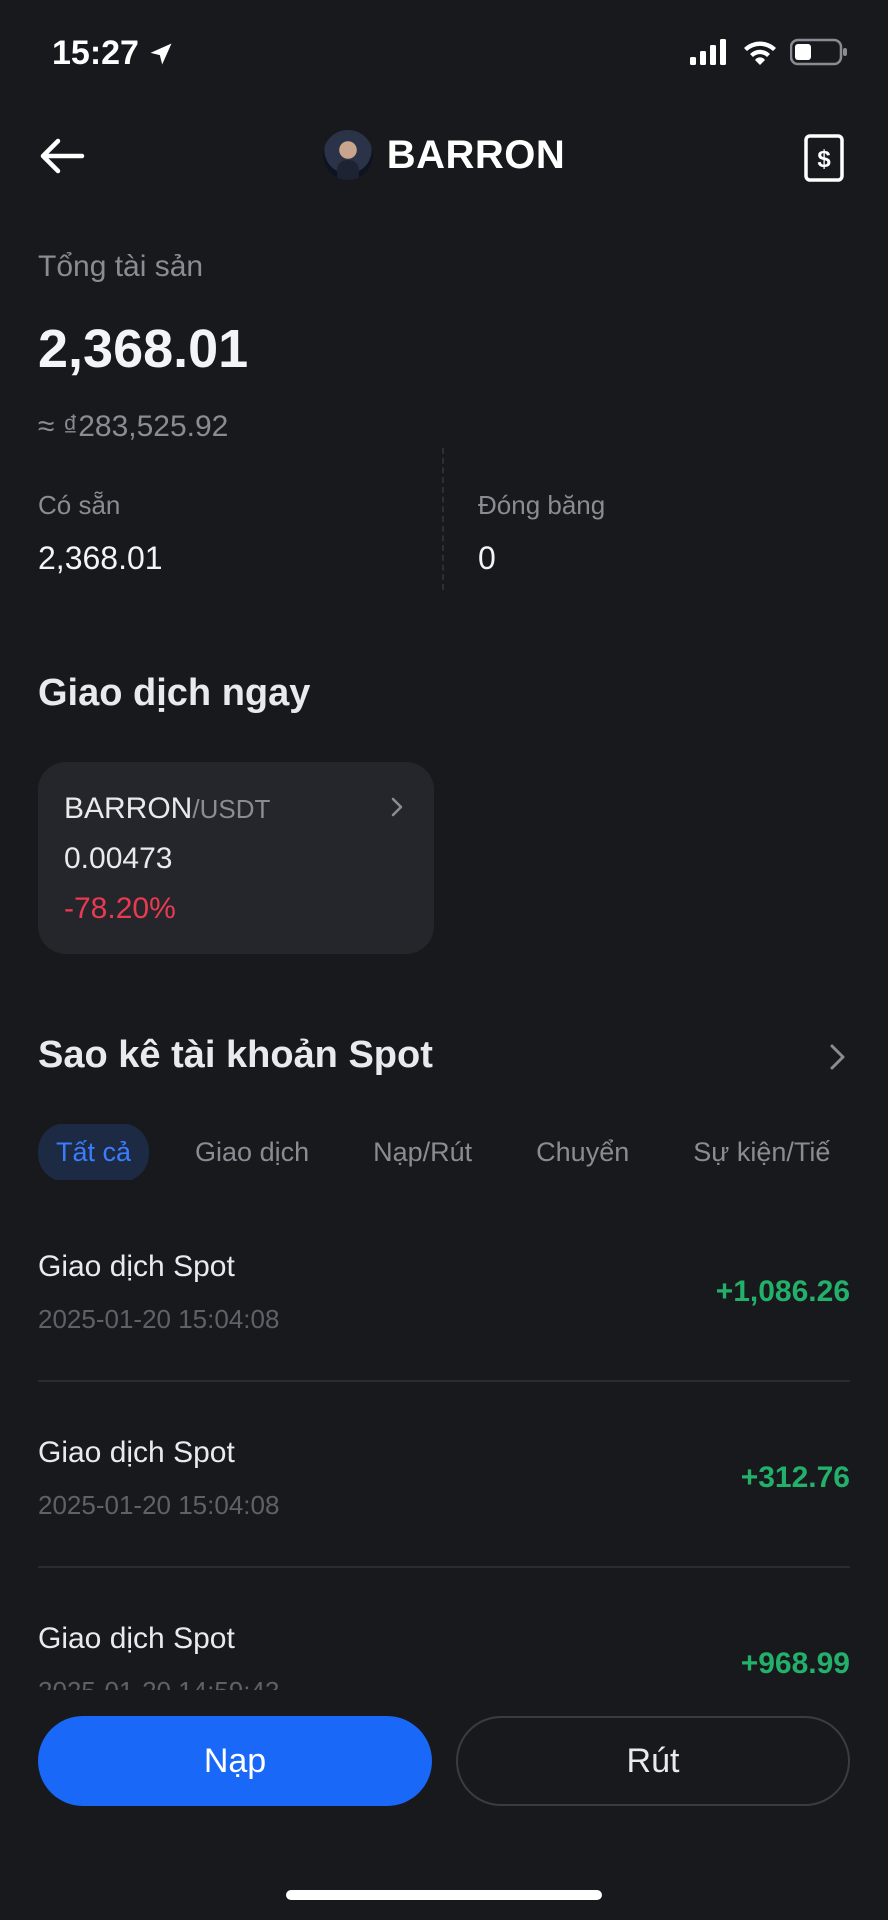  I want to click on pair-base: BARRON, so click(128, 808).